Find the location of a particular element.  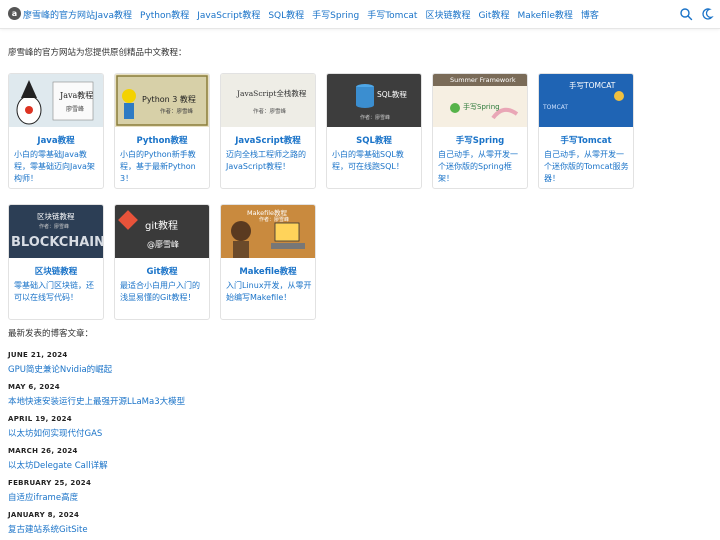

git-thumbnail: git教程 @廖雪峰 is located at coordinates (162, 231).